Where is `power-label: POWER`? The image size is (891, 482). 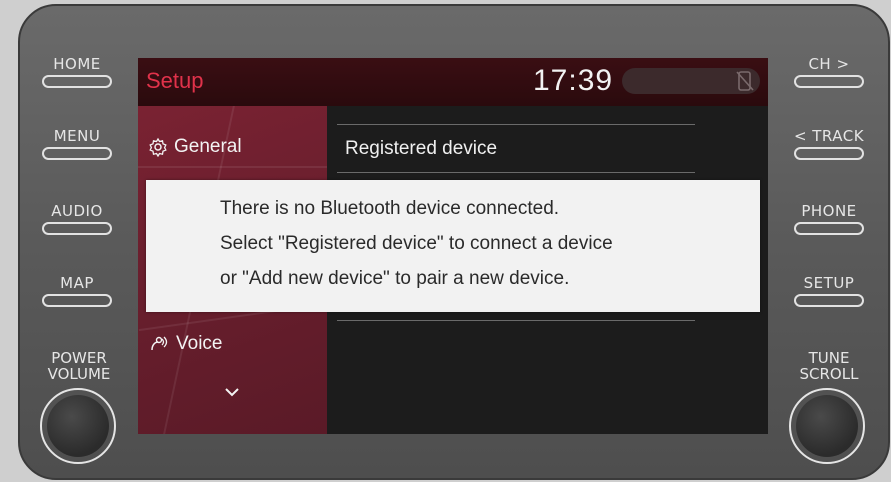
power-label: POWER is located at coordinates (79, 358).